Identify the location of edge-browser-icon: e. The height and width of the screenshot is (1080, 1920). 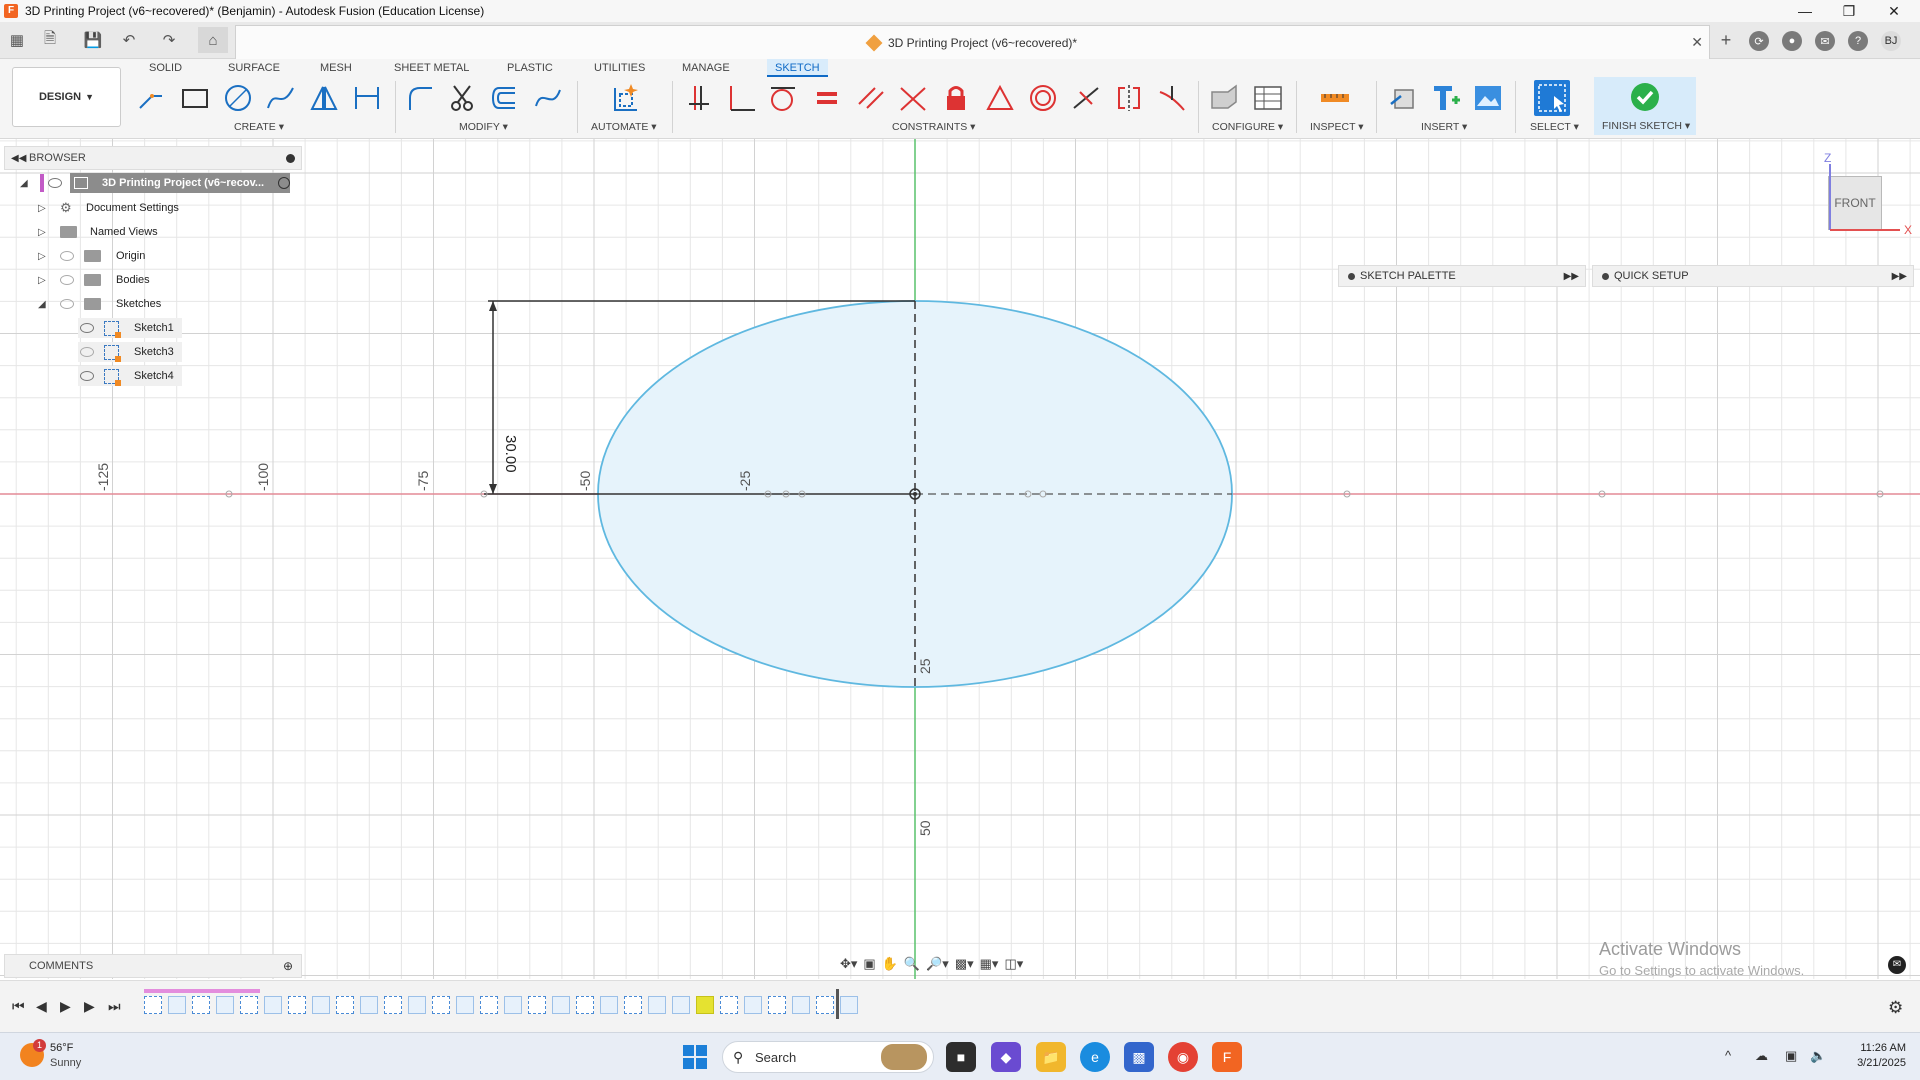
(1095, 1057).